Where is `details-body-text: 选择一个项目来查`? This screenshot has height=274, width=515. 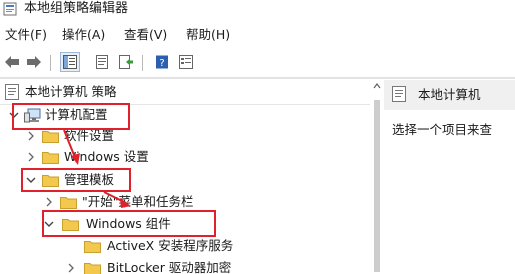
details-body-text: 选择一个项目来查 is located at coordinates (442, 129).